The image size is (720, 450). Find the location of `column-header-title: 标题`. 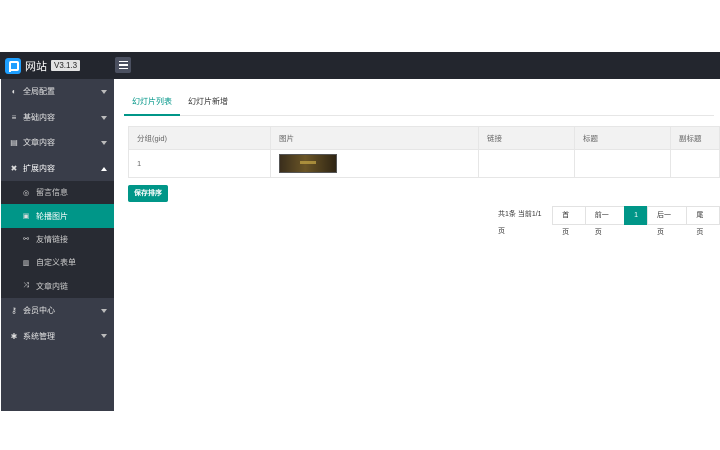

column-header-title: 标题 is located at coordinates (622, 138).